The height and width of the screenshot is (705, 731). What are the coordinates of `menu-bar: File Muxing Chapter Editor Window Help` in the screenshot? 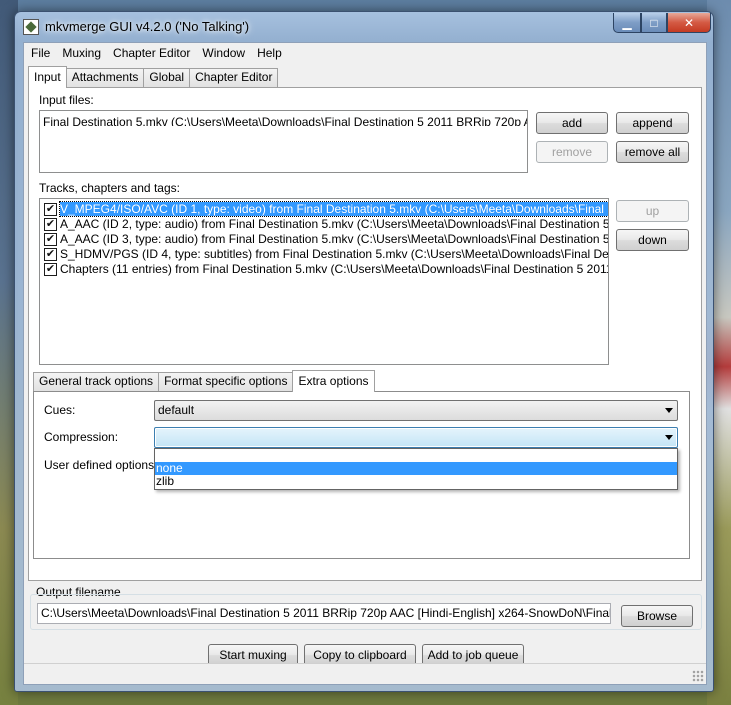 It's located at (365, 53).